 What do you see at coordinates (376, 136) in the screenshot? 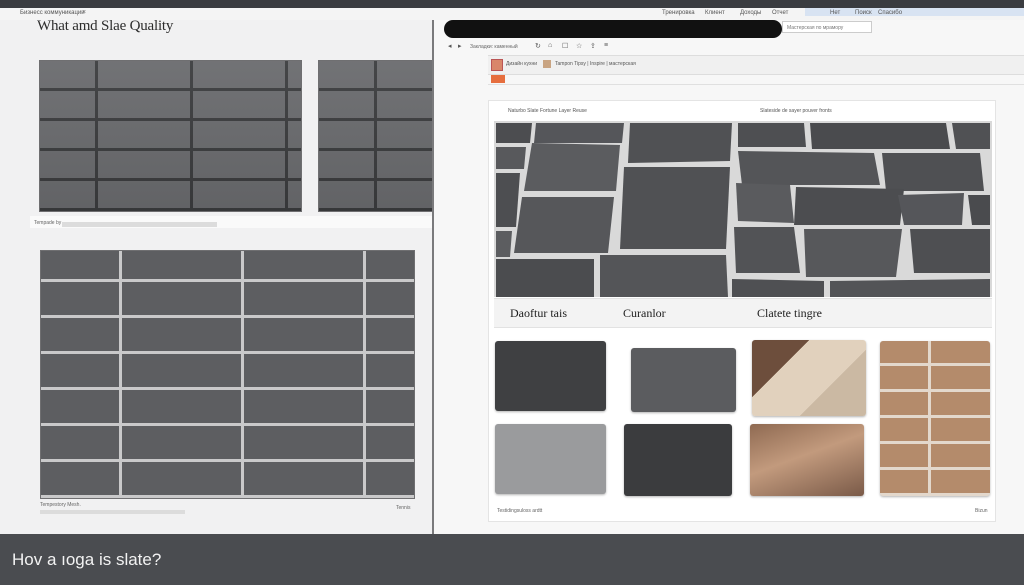
I see `slate-wall-image-top-right` at bounding box center [376, 136].